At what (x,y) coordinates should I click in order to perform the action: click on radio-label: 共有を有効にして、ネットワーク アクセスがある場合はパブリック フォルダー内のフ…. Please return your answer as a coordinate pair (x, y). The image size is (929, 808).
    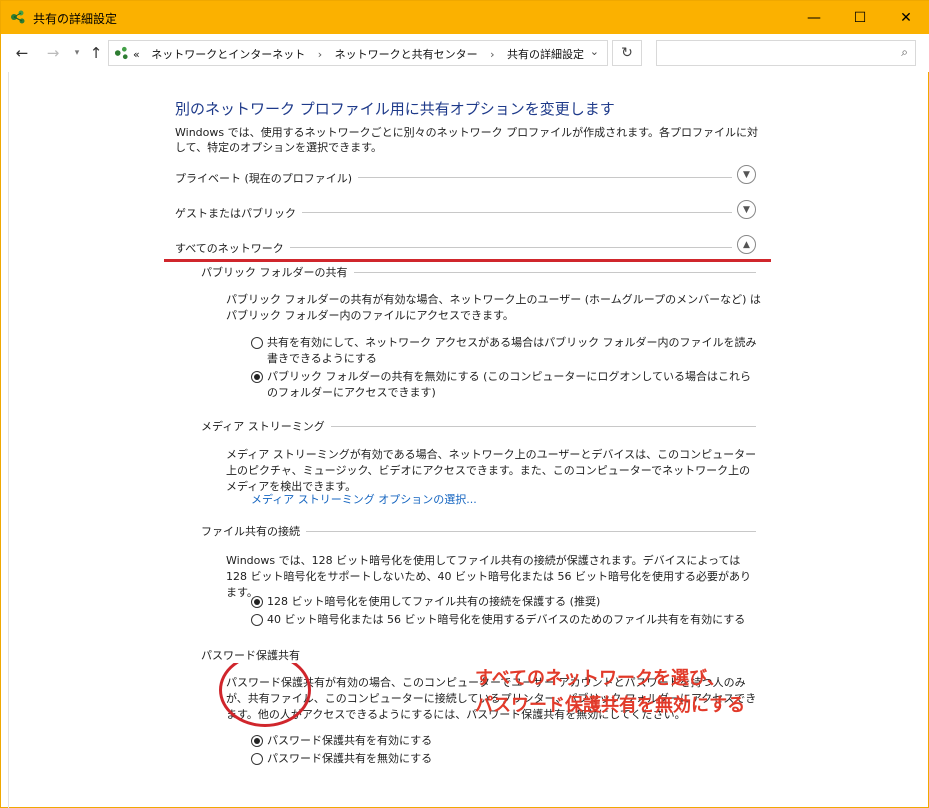
    Looking at the image, I should click on (512, 350).